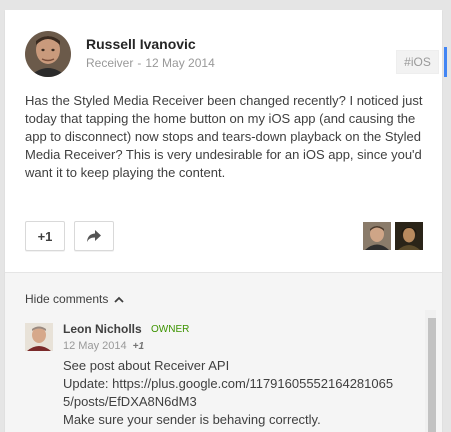 This screenshot has width=451, height=432. I want to click on hide-comments-label: Hide comments, so click(67, 299).